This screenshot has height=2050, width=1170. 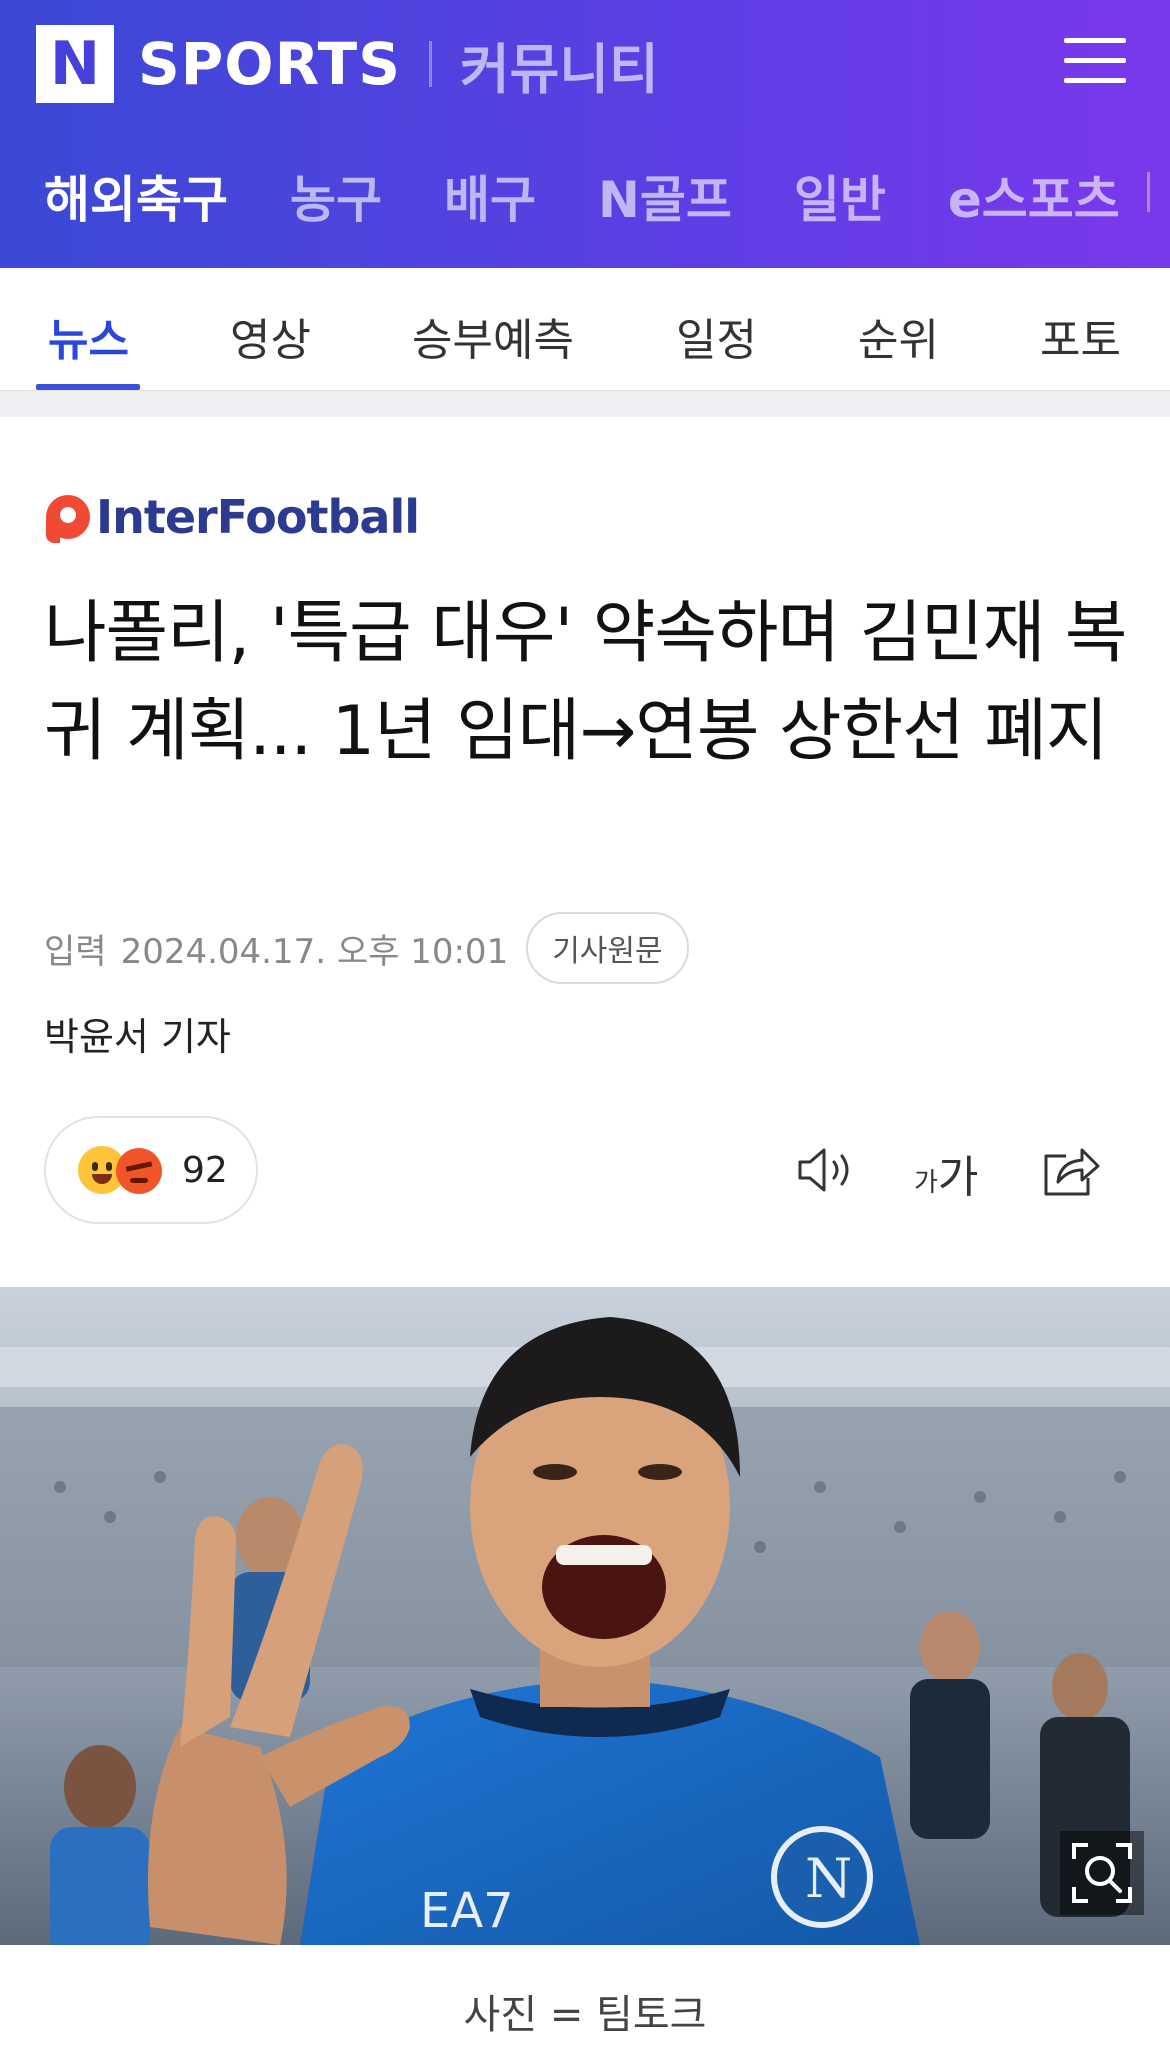 What do you see at coordinates (840, 196) in the screenshot?
I see `category-general: 일반` at bounding box center [840, 196].